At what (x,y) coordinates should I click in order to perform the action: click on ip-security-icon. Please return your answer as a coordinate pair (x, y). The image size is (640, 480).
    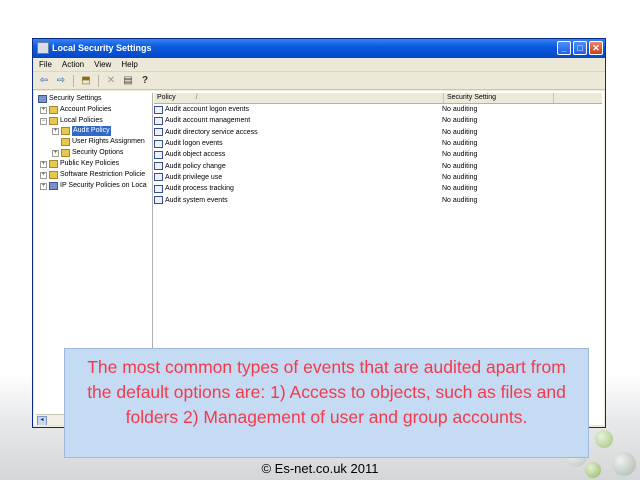
    Looking at the image, I should click on (53, 186).